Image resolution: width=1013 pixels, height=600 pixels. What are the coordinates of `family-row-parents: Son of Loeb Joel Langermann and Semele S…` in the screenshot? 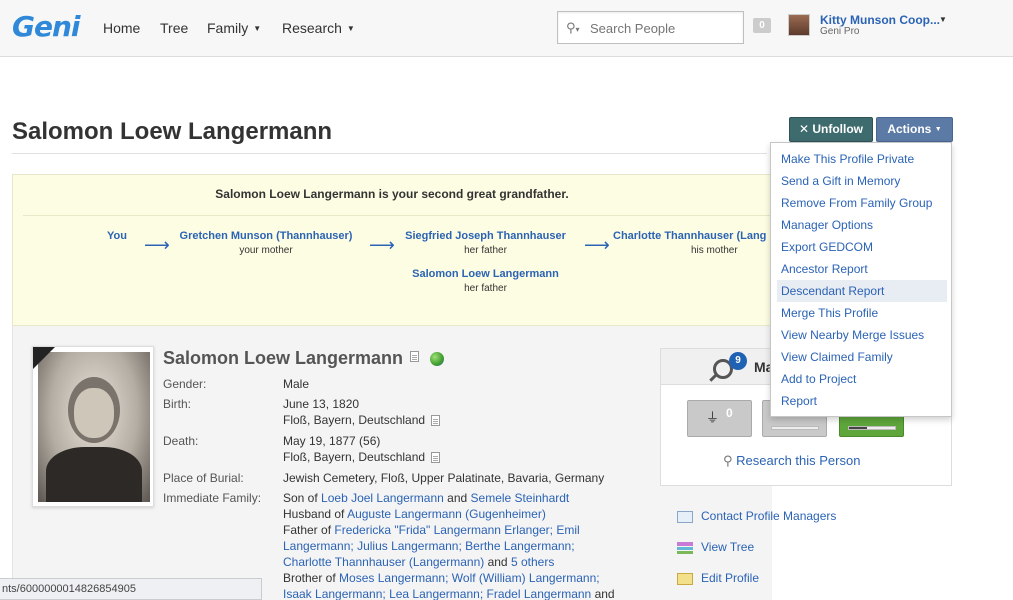 It's located at (426, 498).